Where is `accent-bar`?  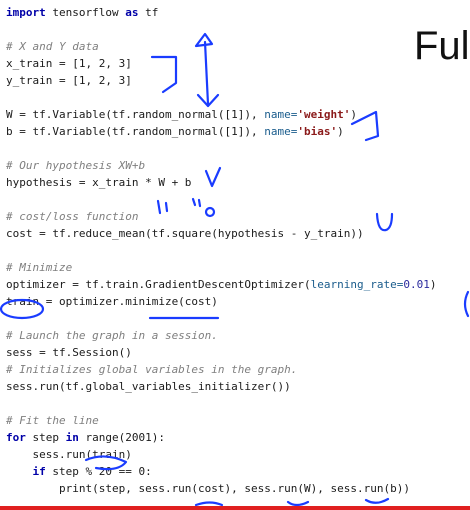 accent-bar is located at coordinates (235, 508).